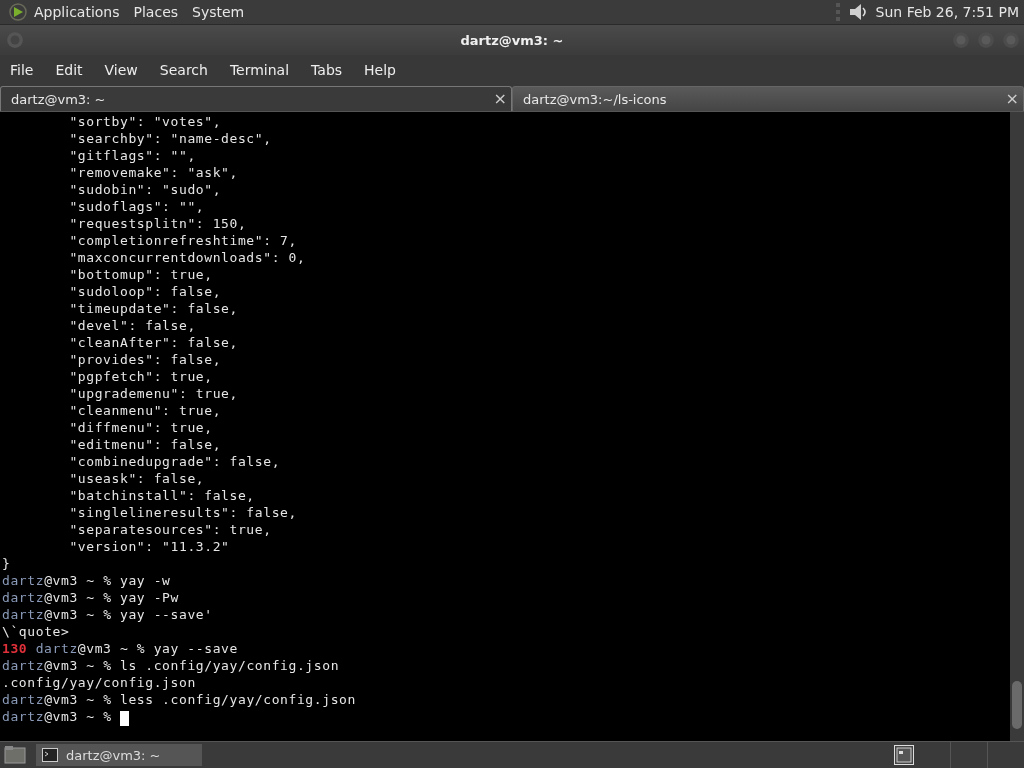 The image size is (1024, 768). I want to click on terminal-line: "pgpfetch": true,, so click(140, 376).